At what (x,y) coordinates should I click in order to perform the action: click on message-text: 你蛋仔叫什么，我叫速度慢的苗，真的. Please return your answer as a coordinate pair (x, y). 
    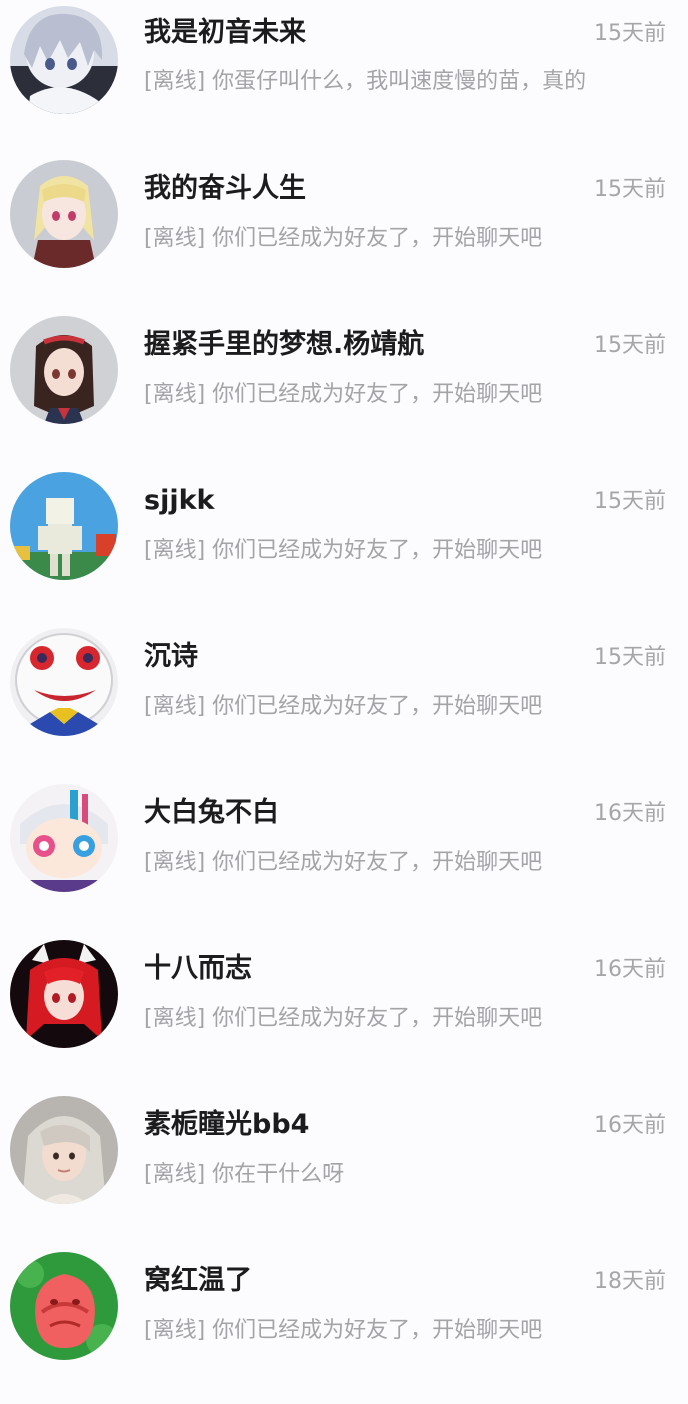
    Looking at the image, I should click on (399, 81).